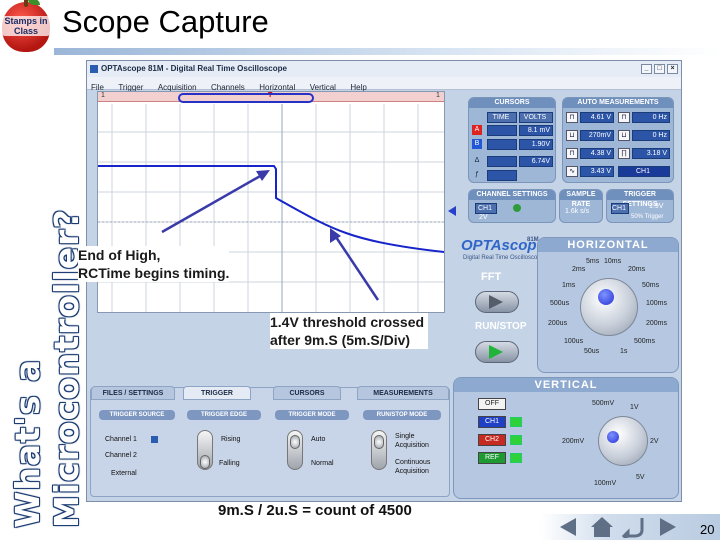 Image resolution: width=720 pixels, height=540 pixels. What do you see at coordinates (315, 510) in the screenshot?
I see `slide-caption: 9m.S / 2u.S = count of 4500` at bounding box center [315, 510].